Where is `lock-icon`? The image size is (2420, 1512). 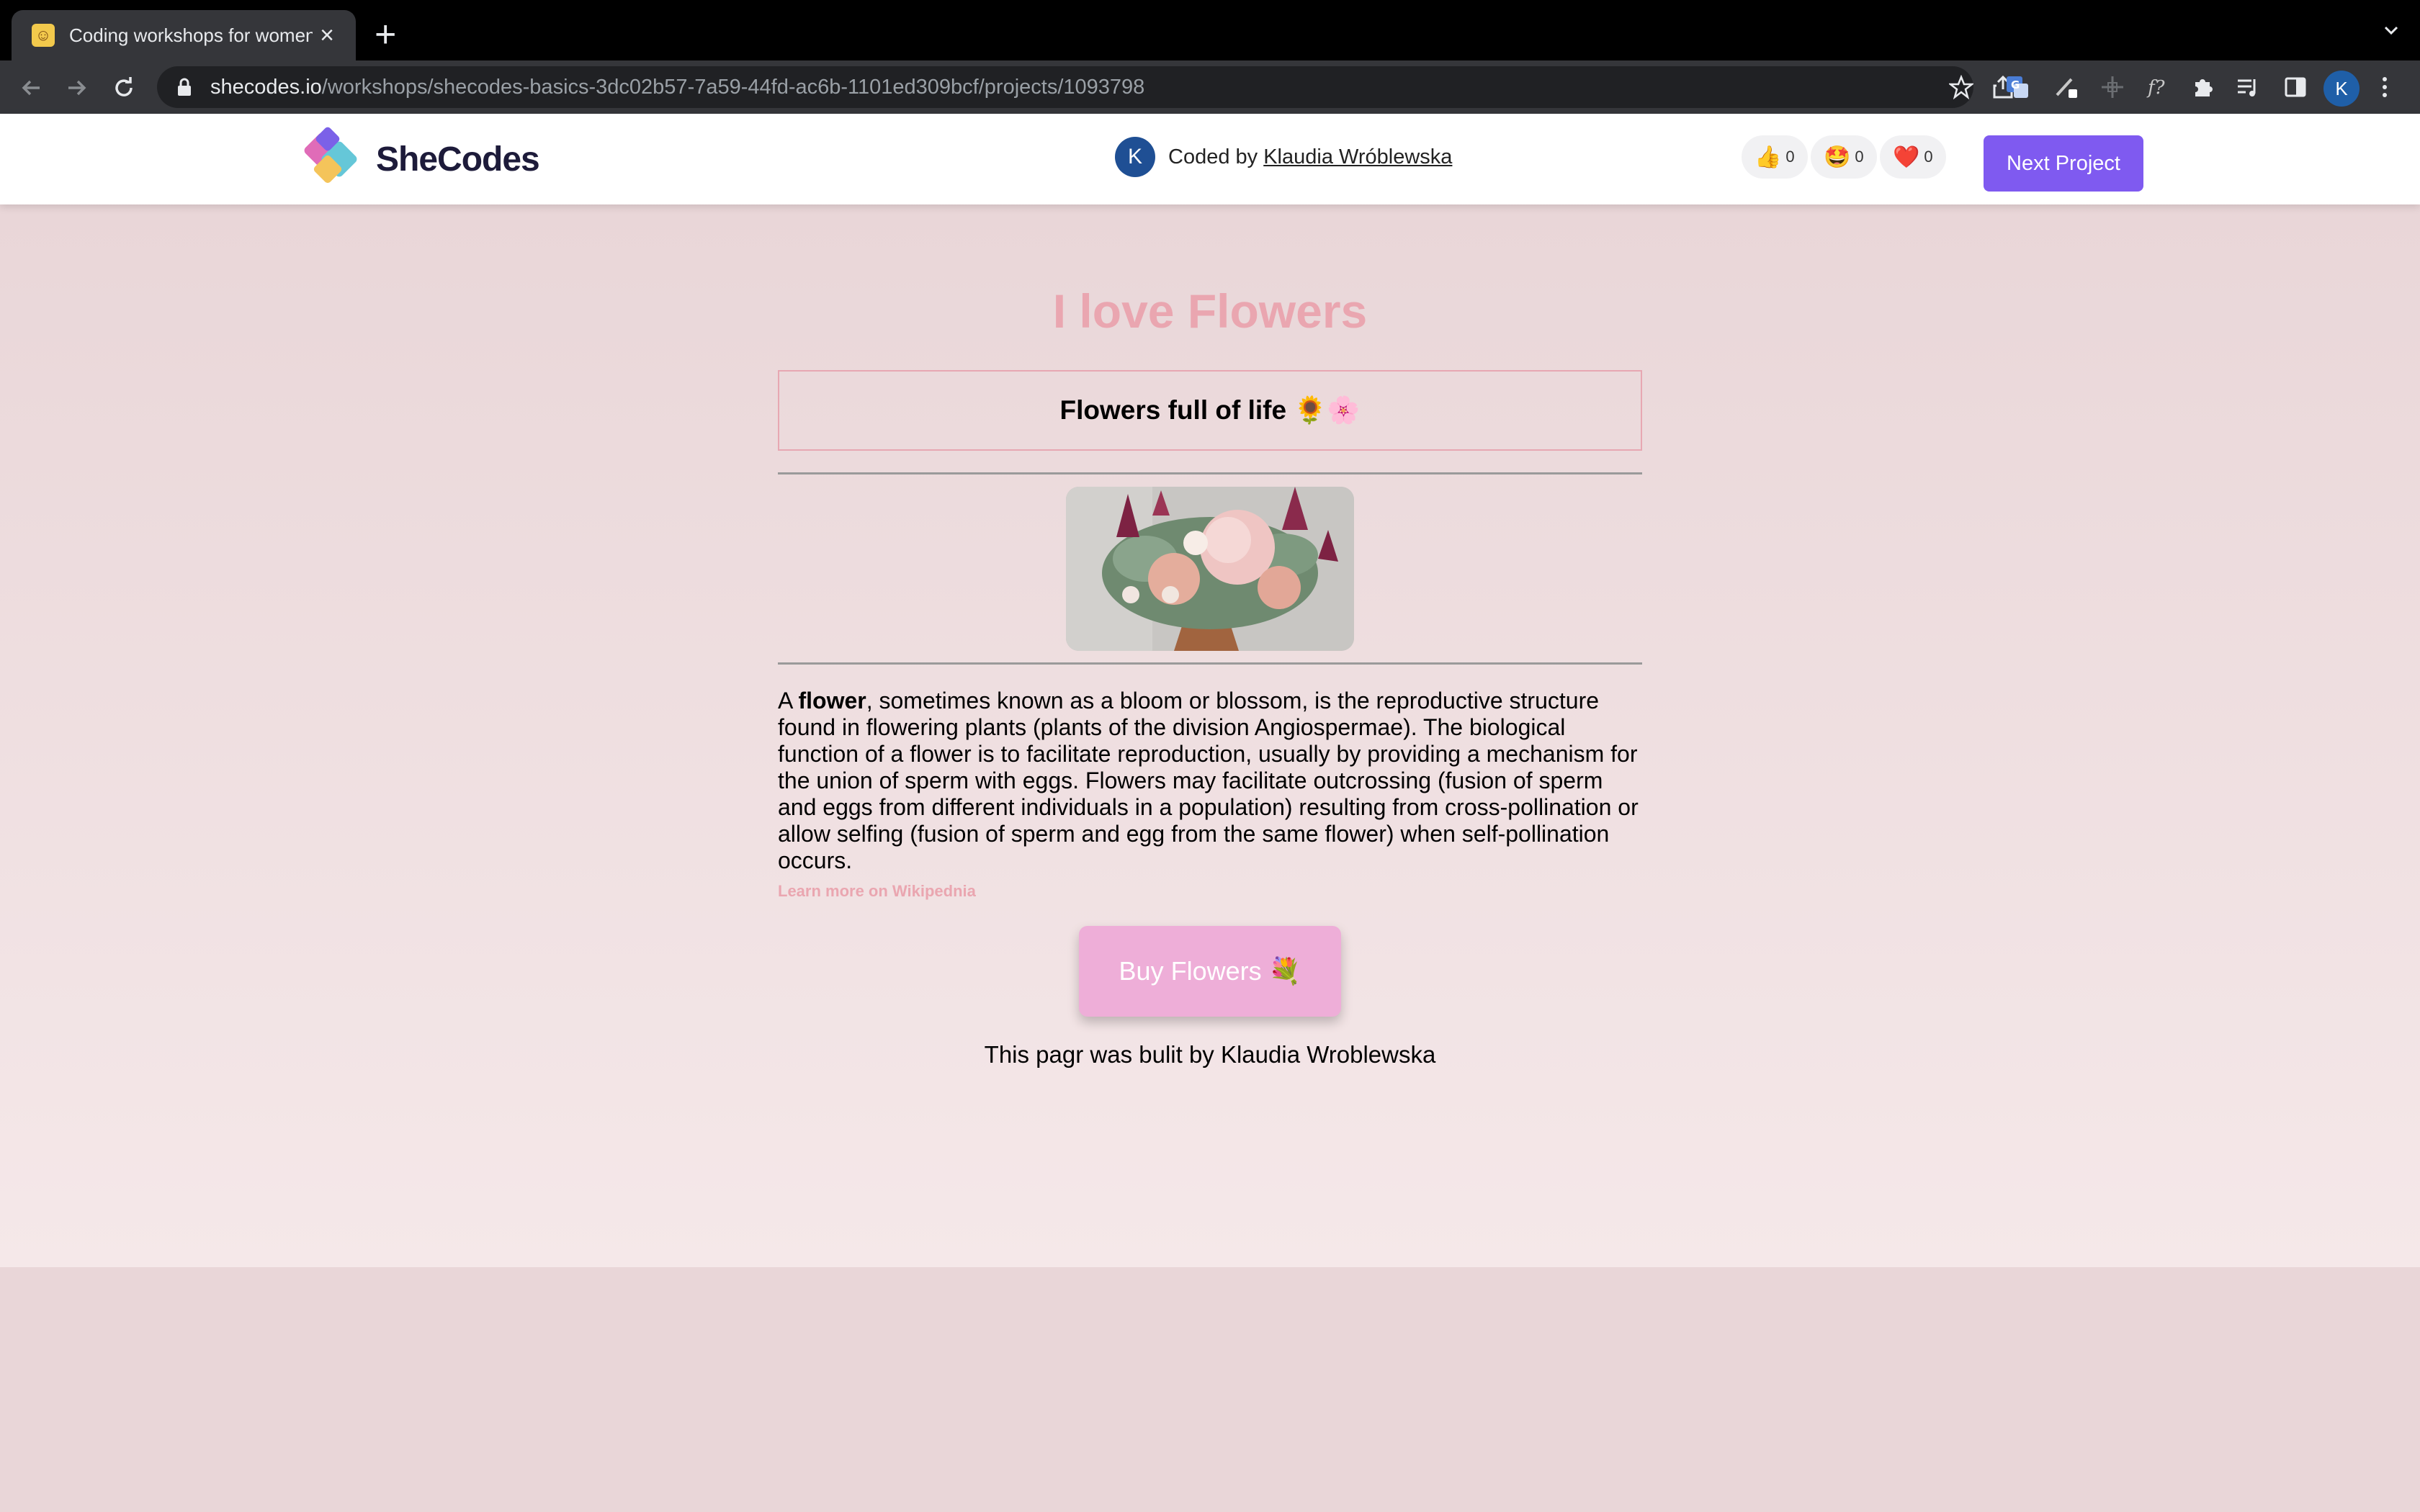
lock-icon is located at coordinates (185, 87).